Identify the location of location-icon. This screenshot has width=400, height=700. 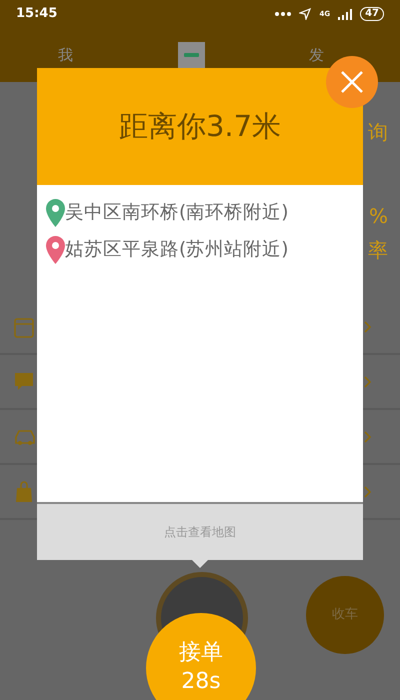
(305, 14).